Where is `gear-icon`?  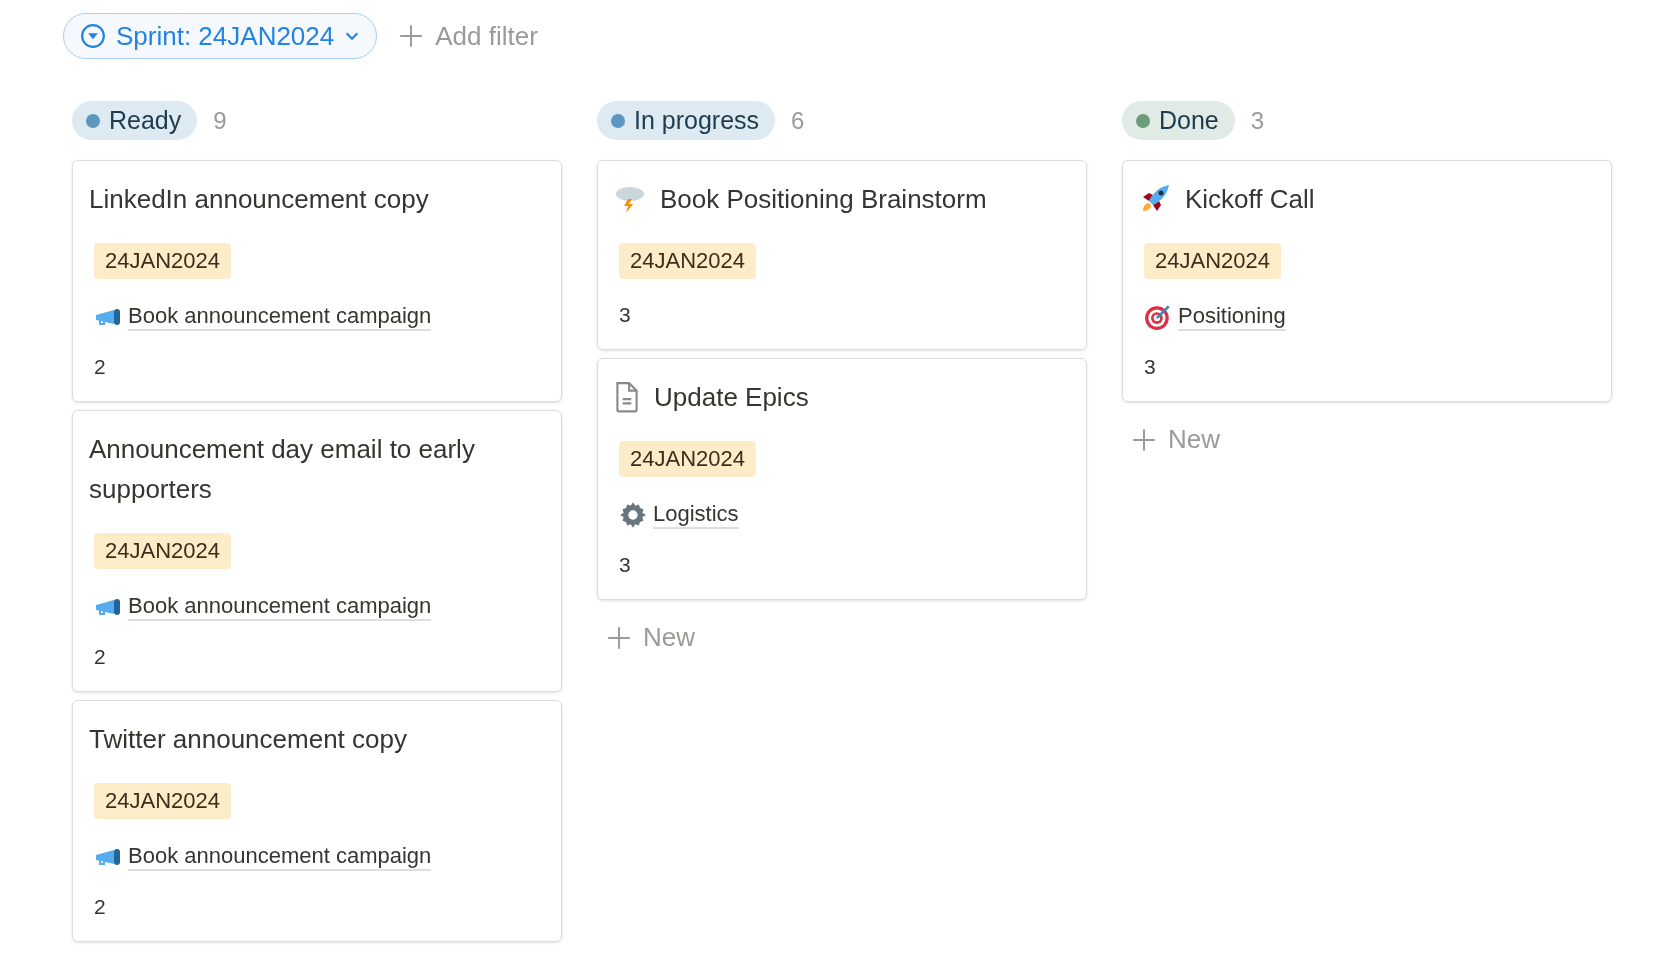
gear-icon is located at coordinates (633, 515).